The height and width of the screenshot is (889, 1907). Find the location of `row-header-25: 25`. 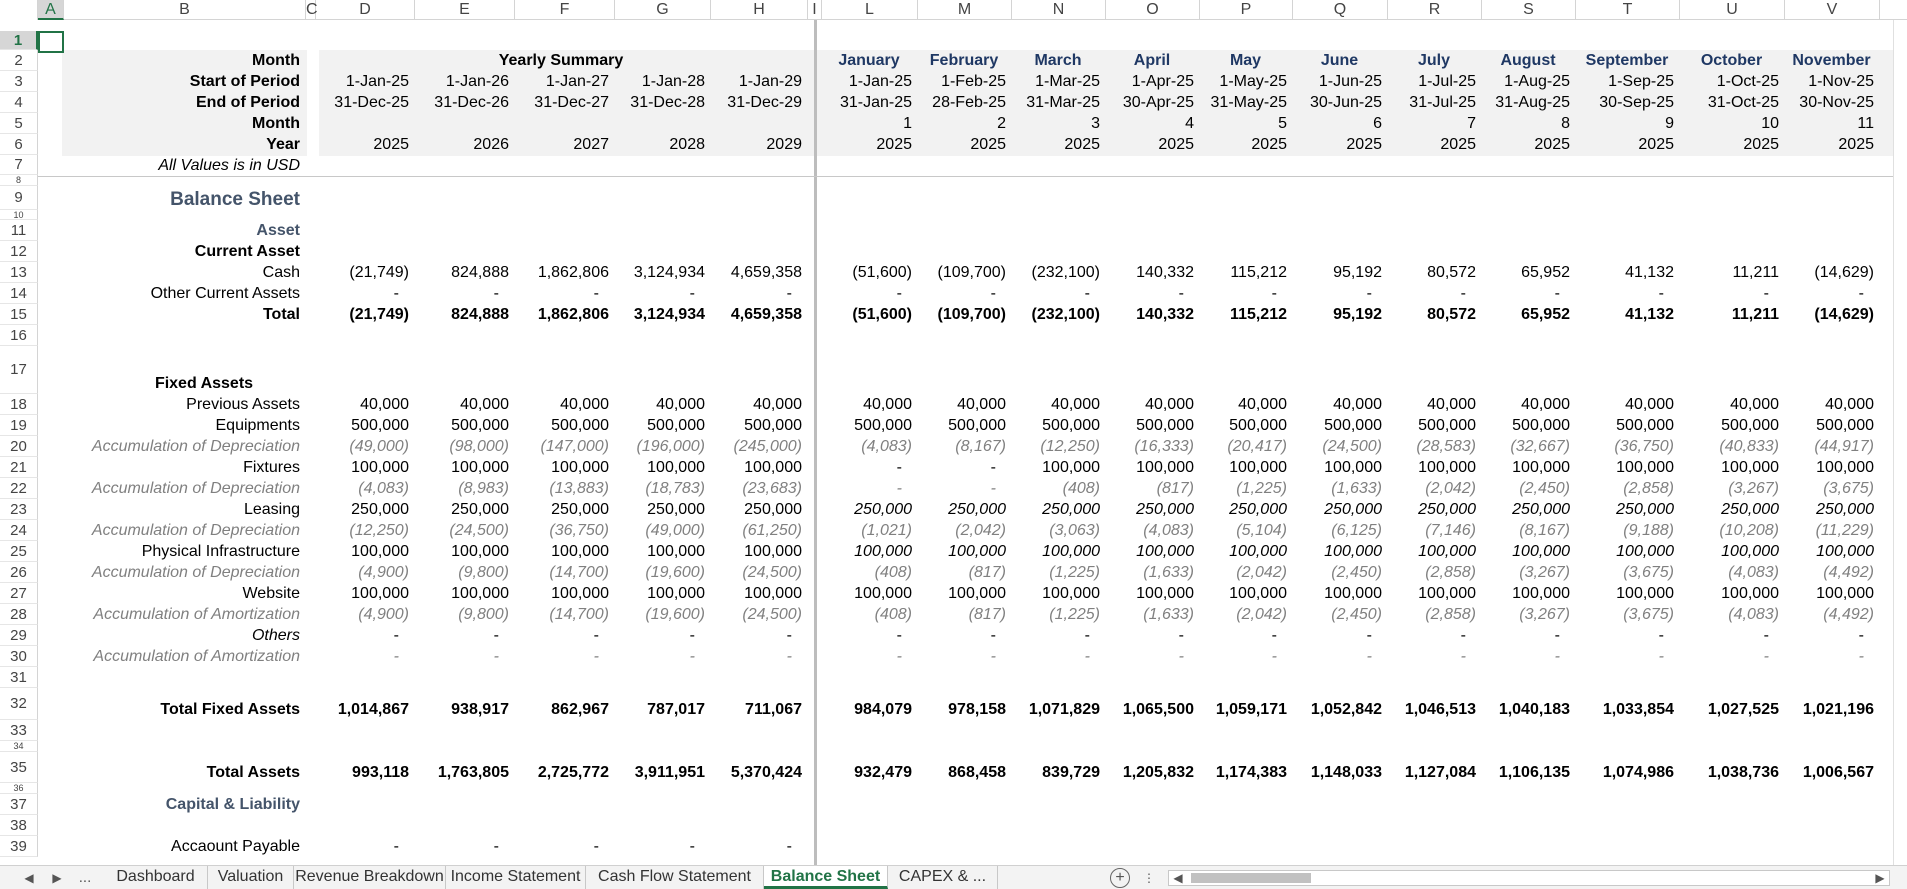

row-header-25: 25 is located at coordinates (19, 551).